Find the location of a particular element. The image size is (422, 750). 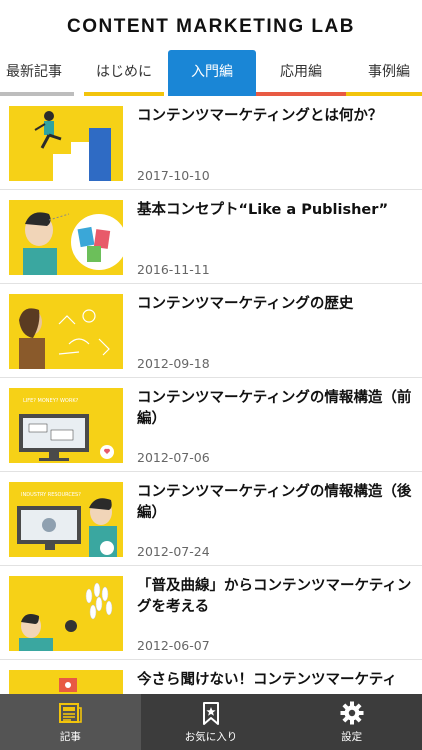

publisher-man-illustration is located at coordinates (66, 237).